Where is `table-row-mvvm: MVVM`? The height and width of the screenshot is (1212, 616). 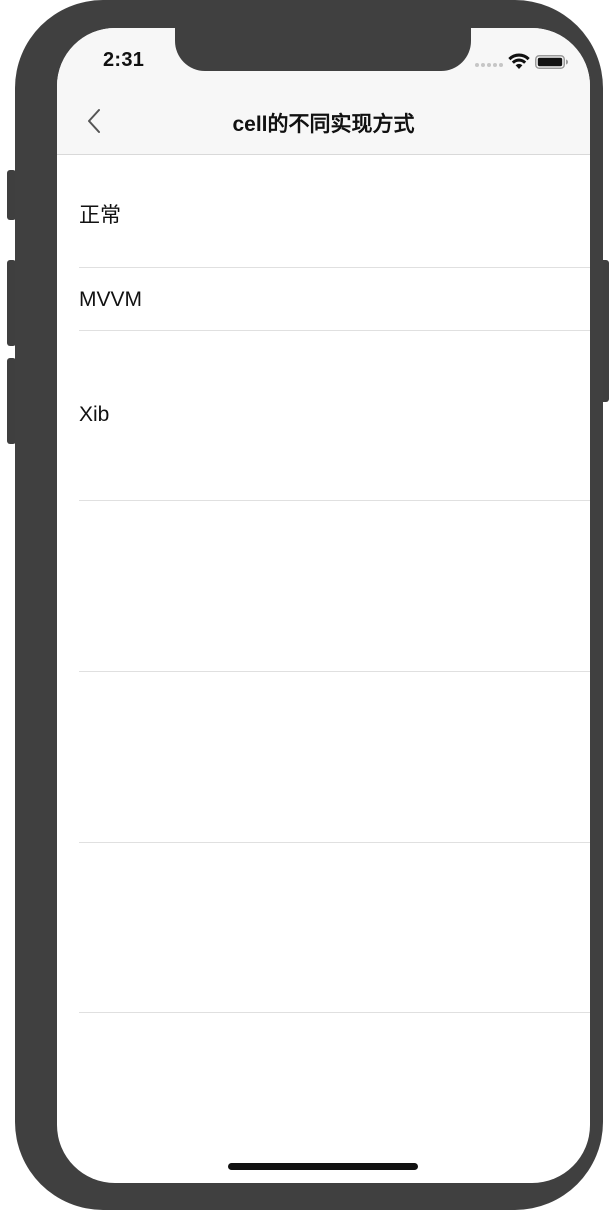
table-row-mvvm: MVVM is located at coordinates (323, 299).